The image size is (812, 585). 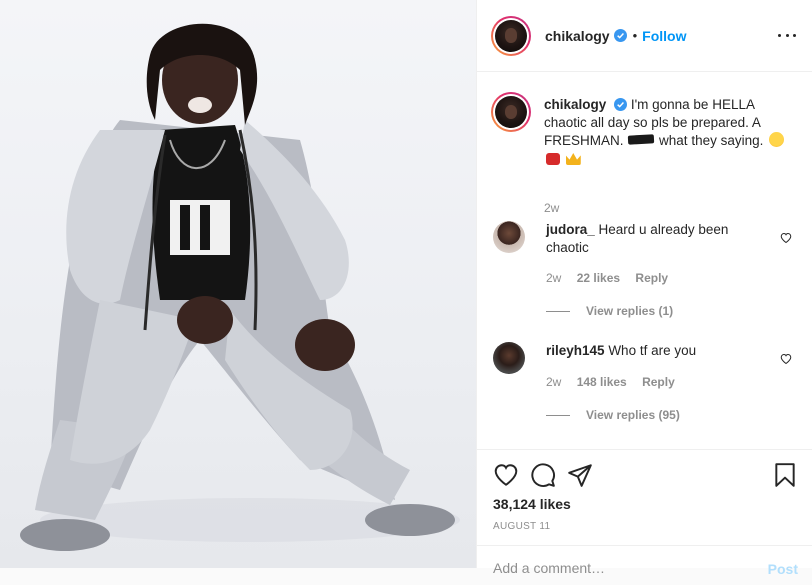 I want to click on crown-emoji-icon, so click(x=573, y=159).